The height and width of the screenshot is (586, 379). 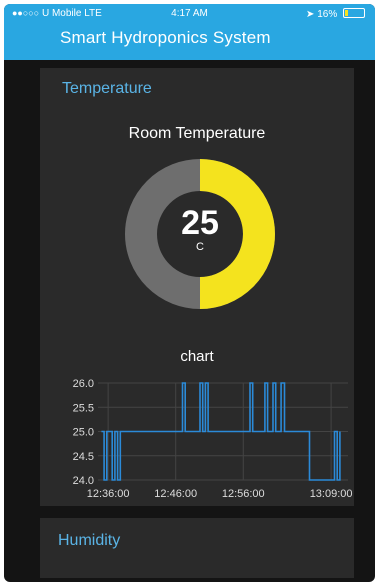 I want to click on humidity-card: Humidity, so click(x=197, y=548).